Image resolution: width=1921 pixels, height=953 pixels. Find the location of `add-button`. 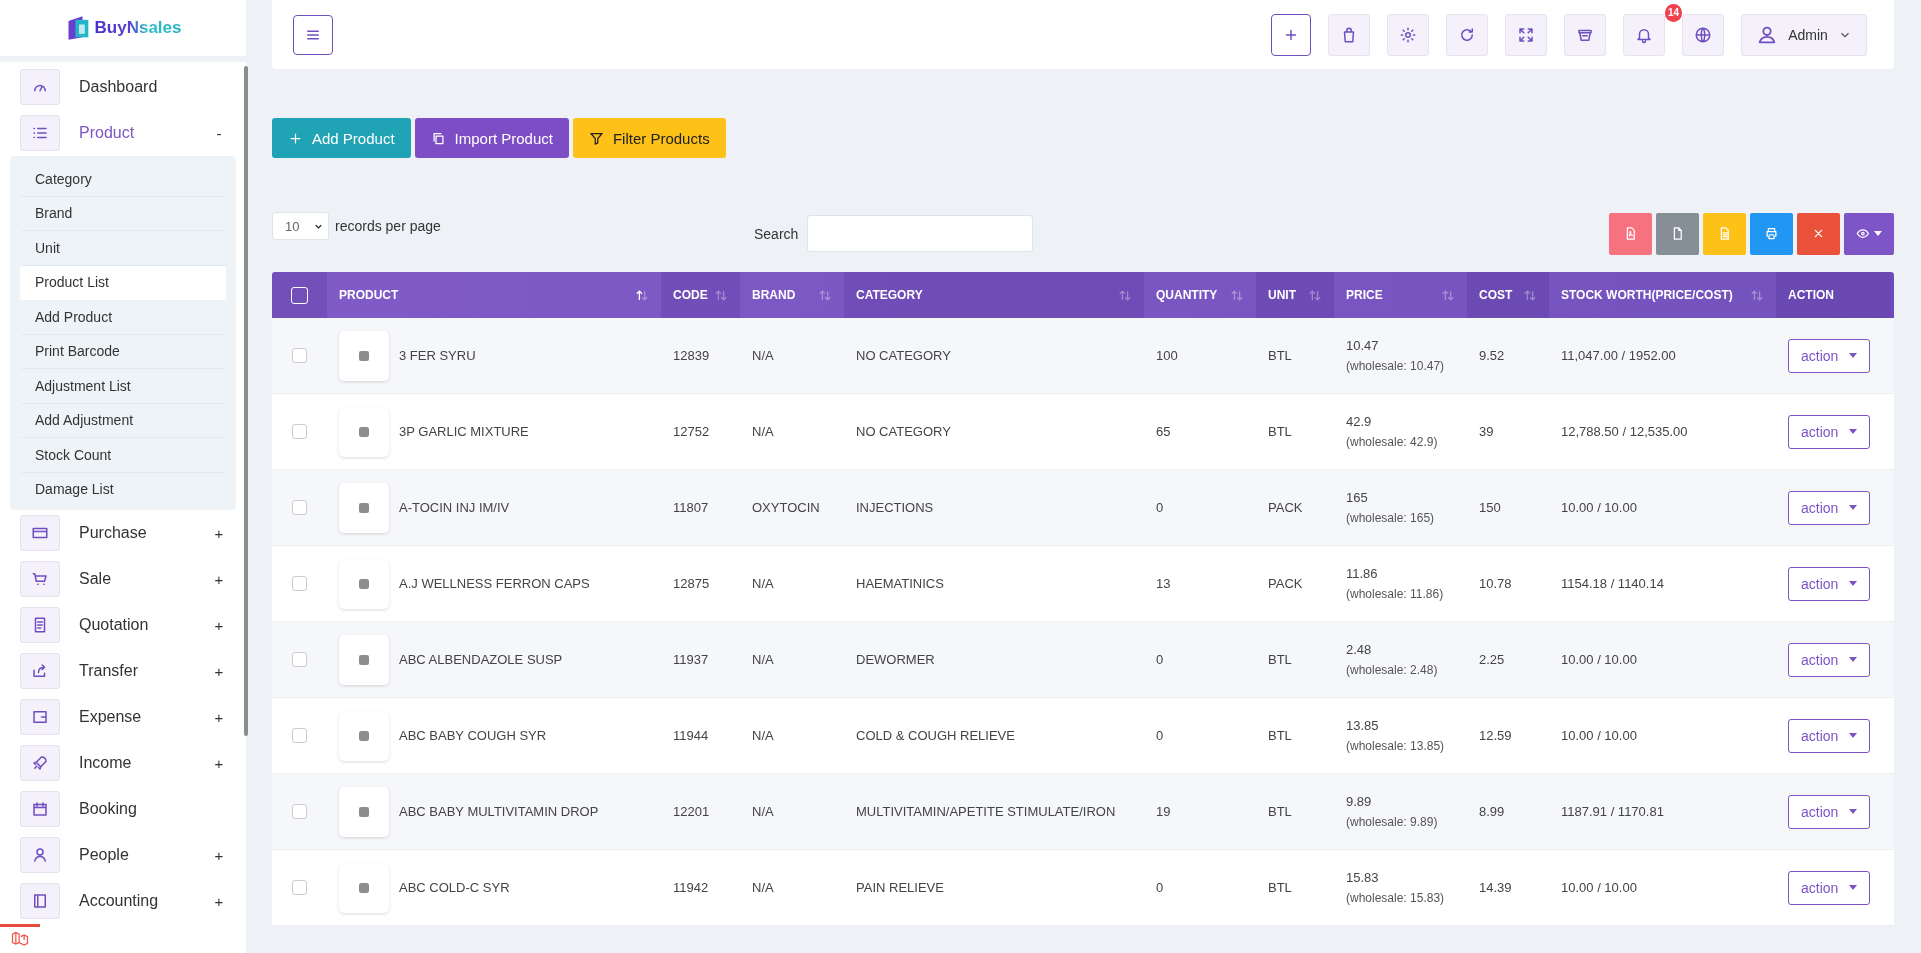

add-button is located at coordinates (1291, 34).